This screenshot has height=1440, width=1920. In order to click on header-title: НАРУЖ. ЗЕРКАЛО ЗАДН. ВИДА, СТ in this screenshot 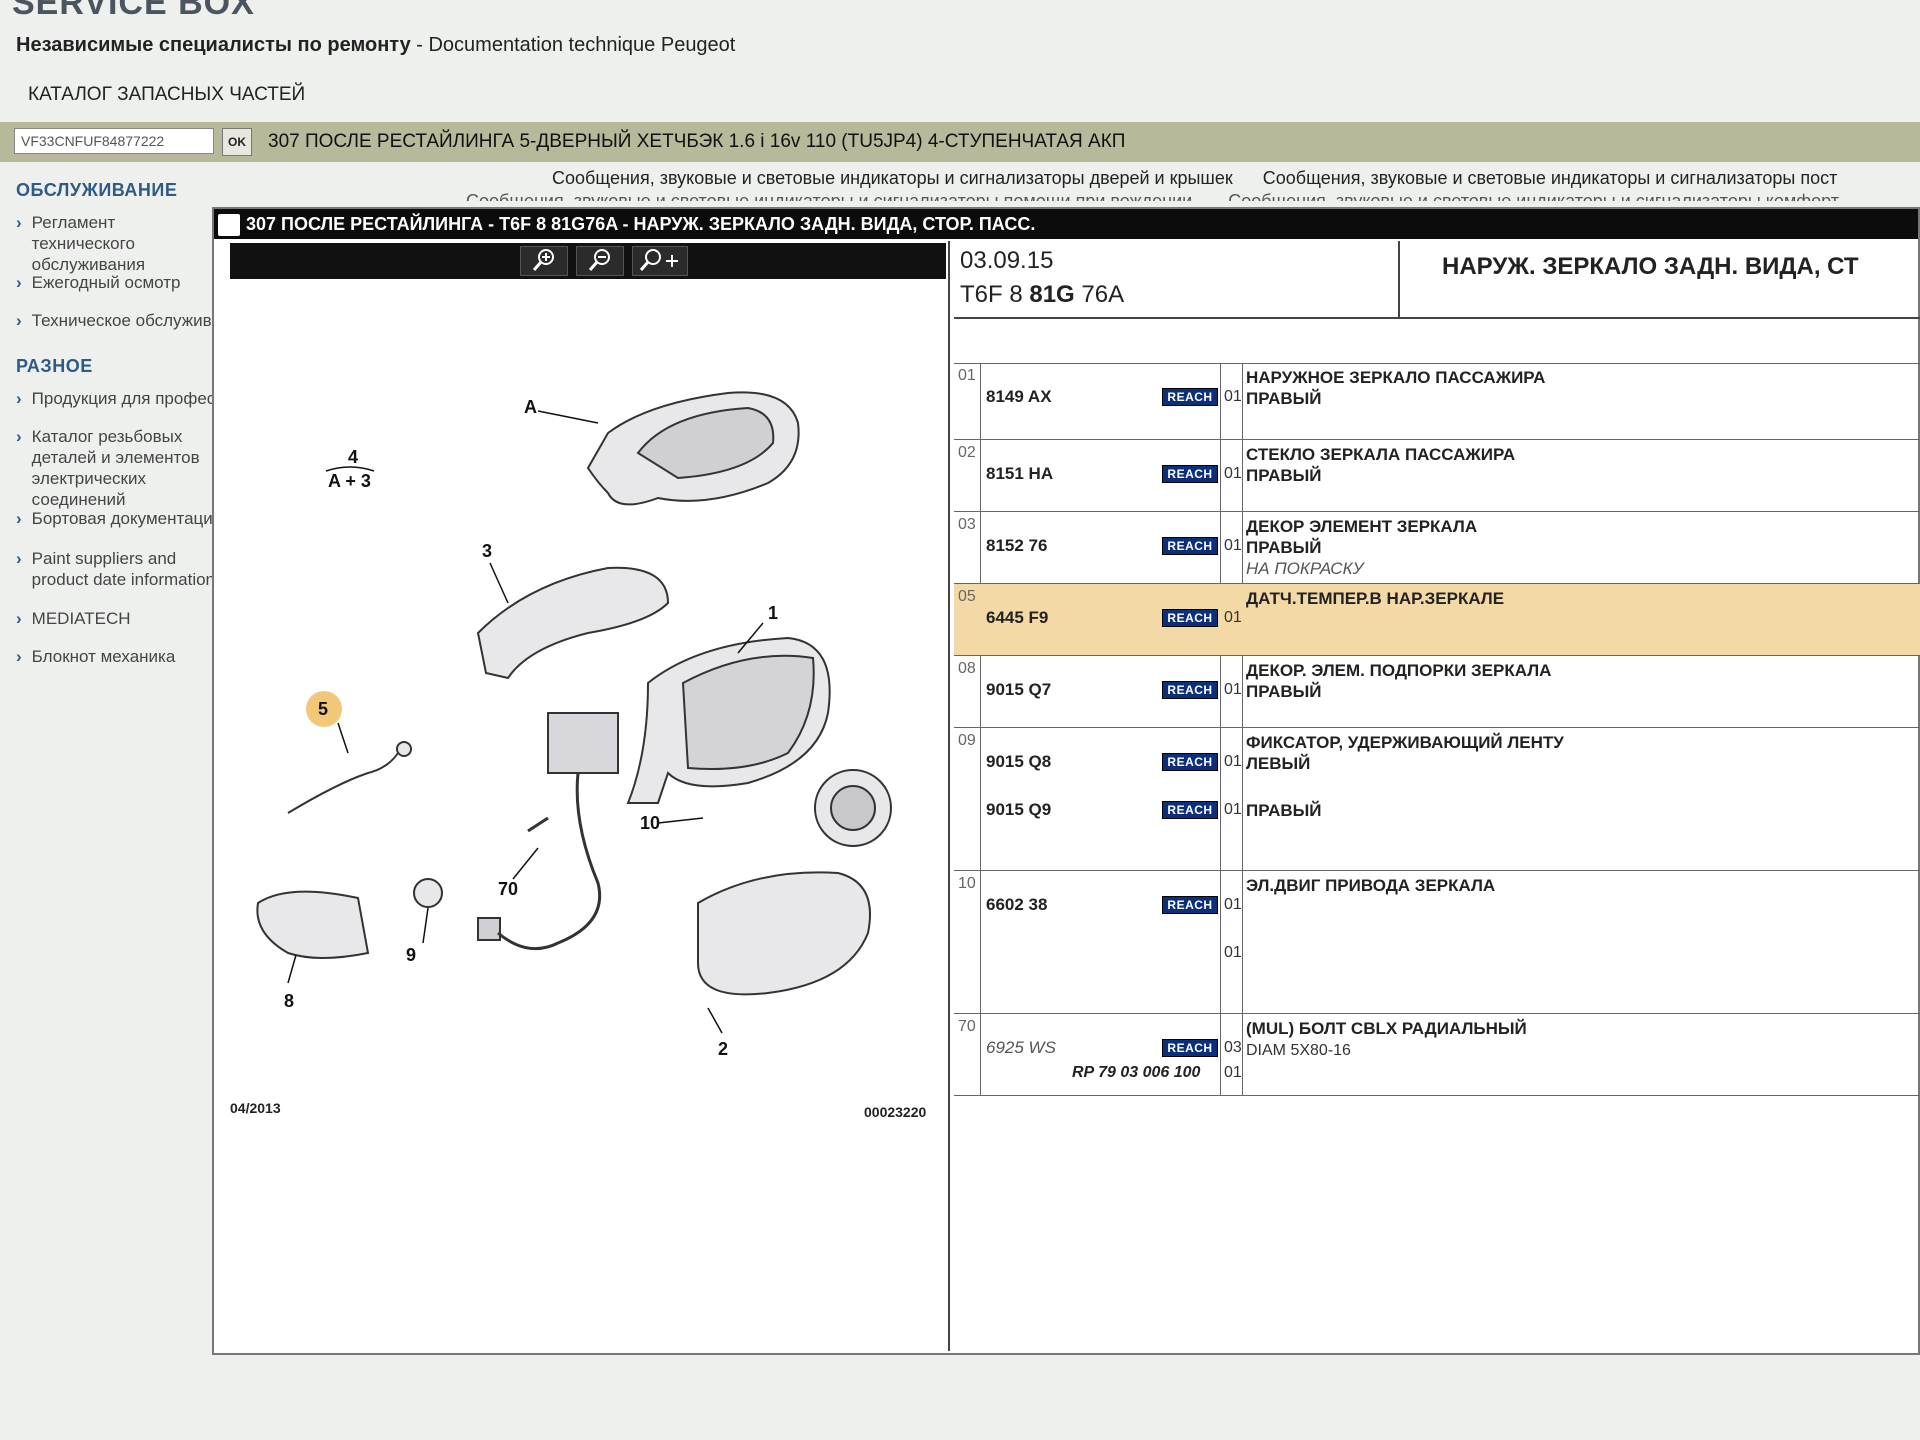, I will do `click(1650, 266)`.